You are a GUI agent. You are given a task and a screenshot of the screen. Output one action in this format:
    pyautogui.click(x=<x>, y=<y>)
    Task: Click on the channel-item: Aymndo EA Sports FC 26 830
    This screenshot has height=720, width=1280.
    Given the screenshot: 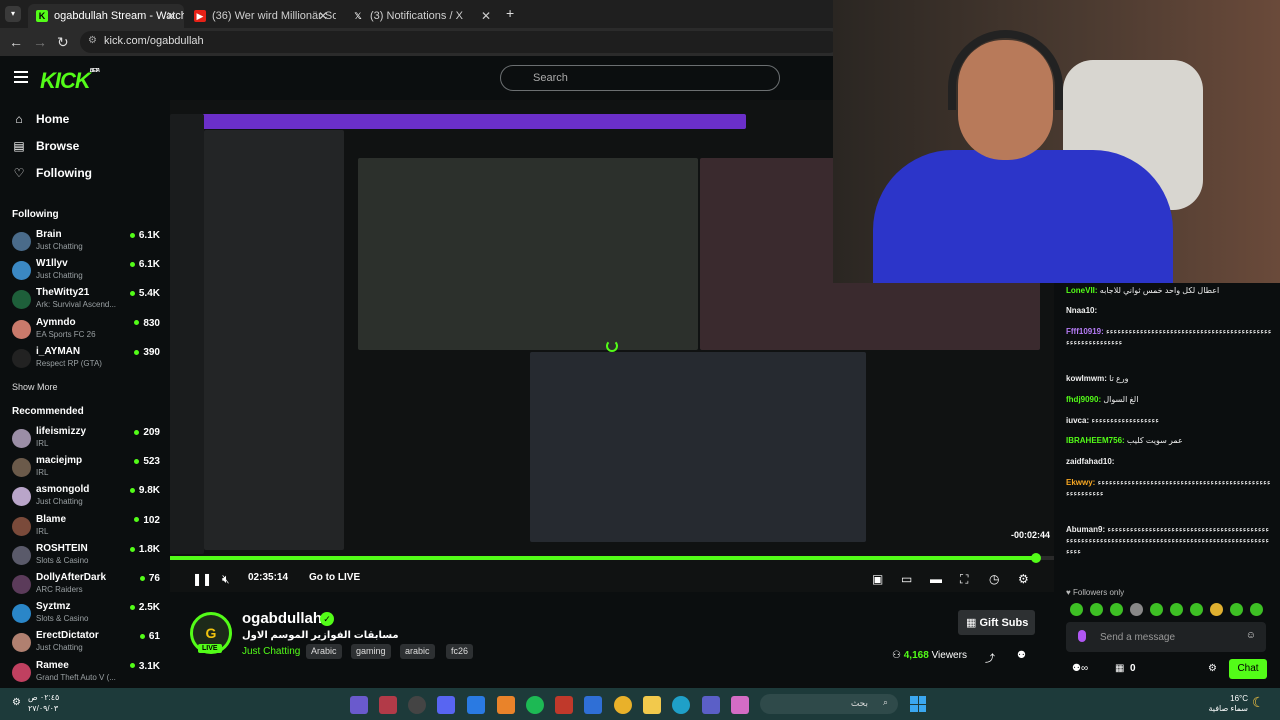 What is the action you would take?
    pyautogui.click(x=86, y=331)
    